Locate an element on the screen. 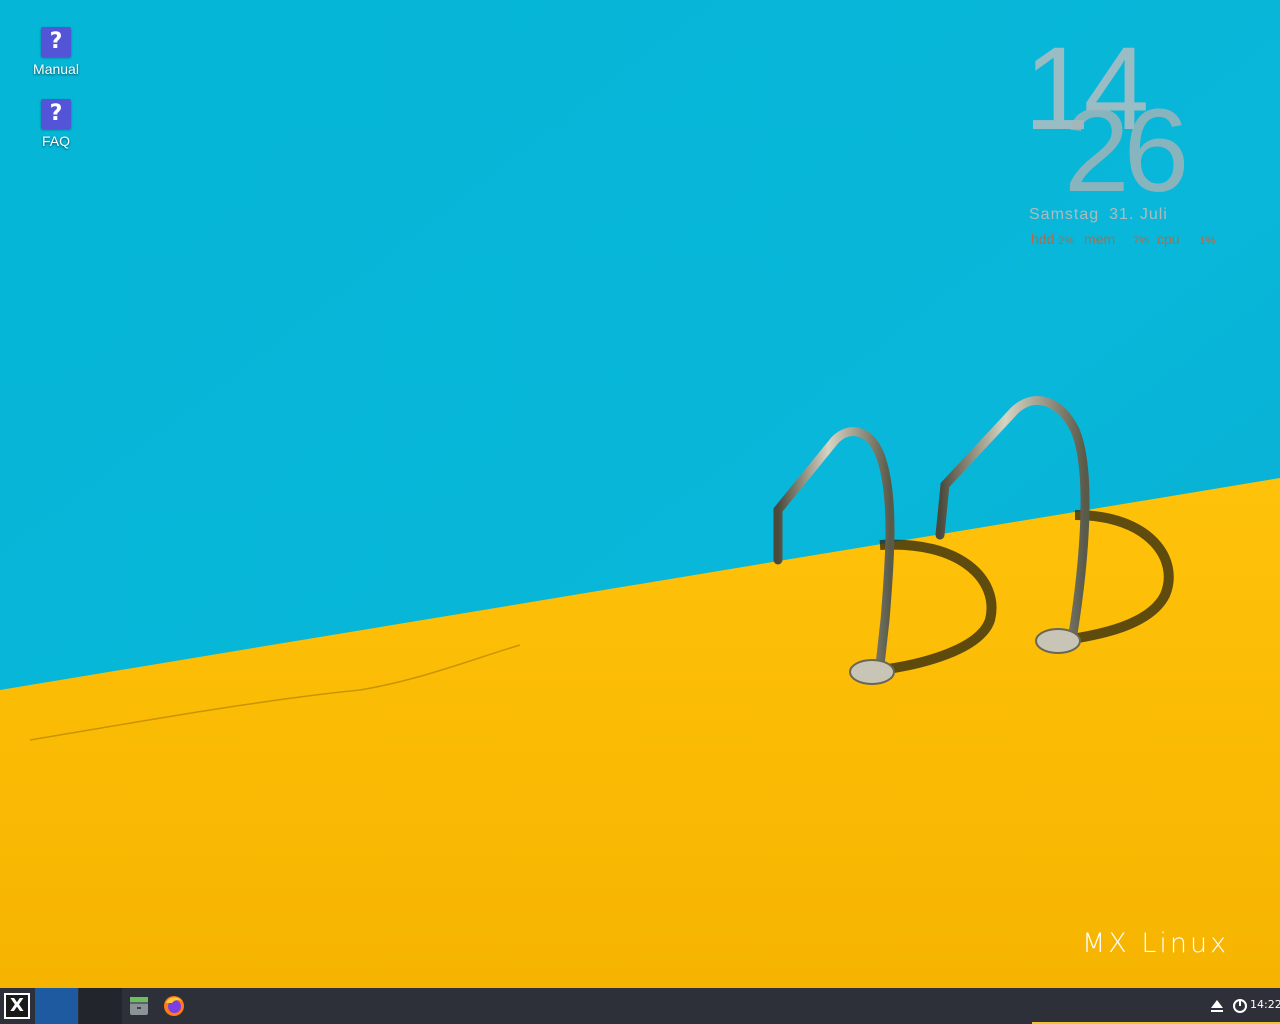  mem-value: 7% is located at coordinates (1141, 241).